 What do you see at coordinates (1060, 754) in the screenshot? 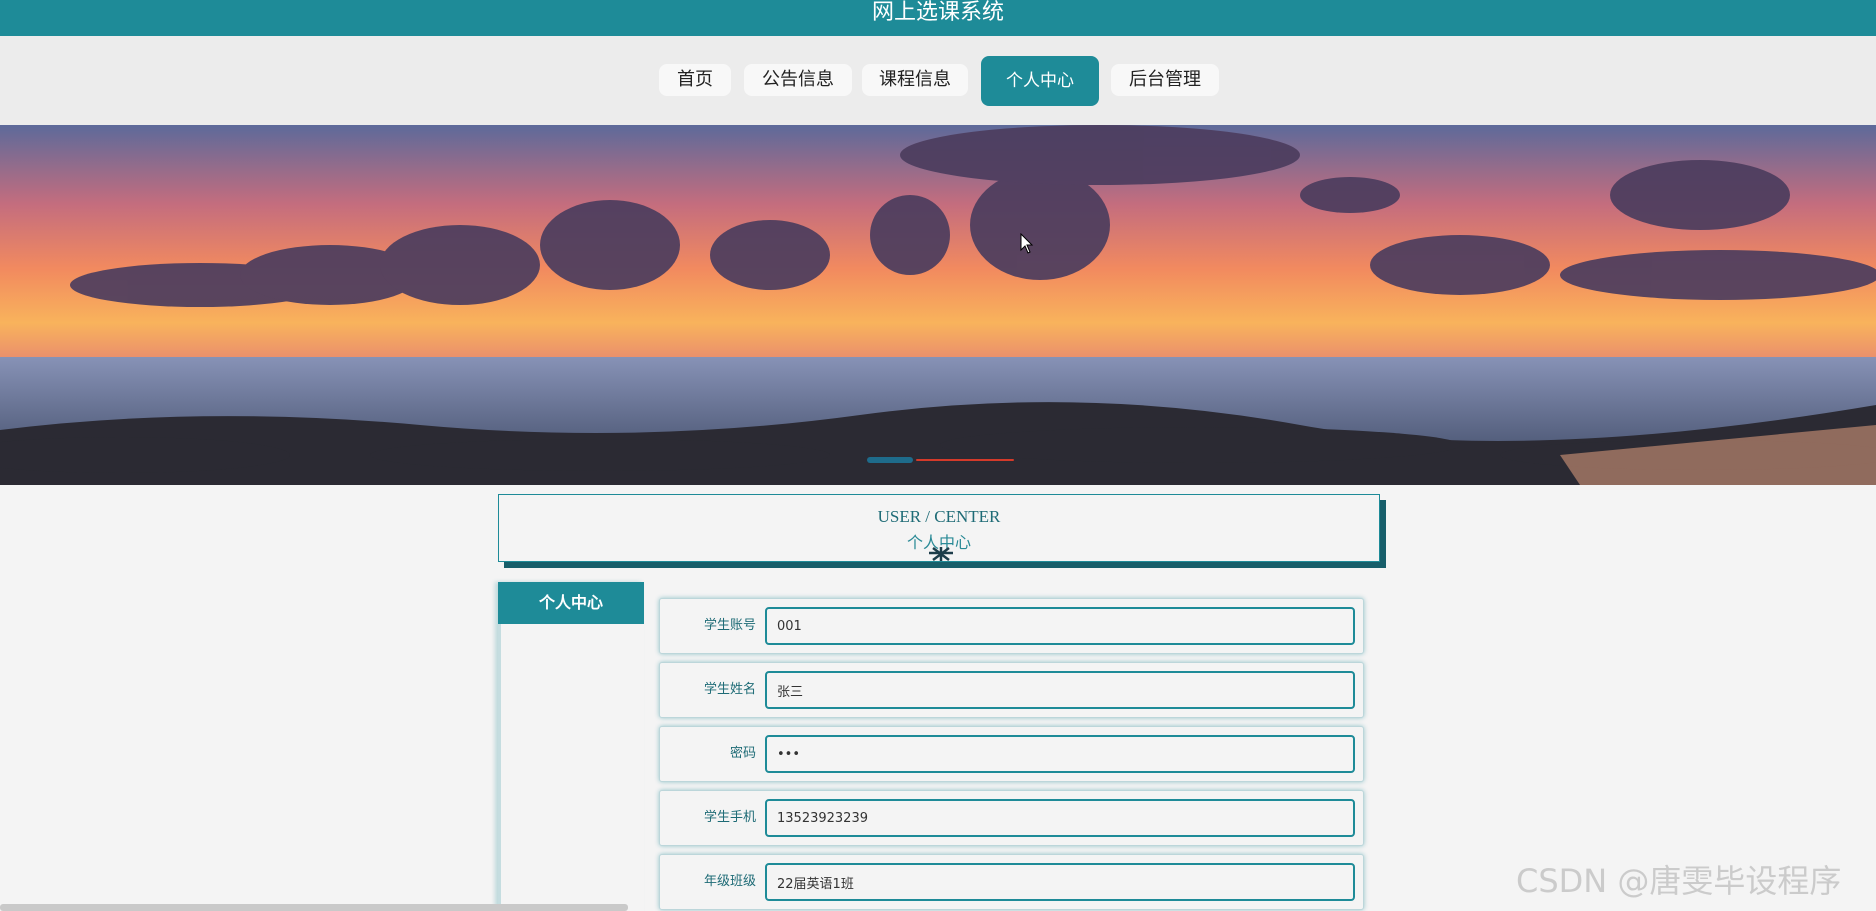
I see `password-input` at bounding box center [1060, 754].